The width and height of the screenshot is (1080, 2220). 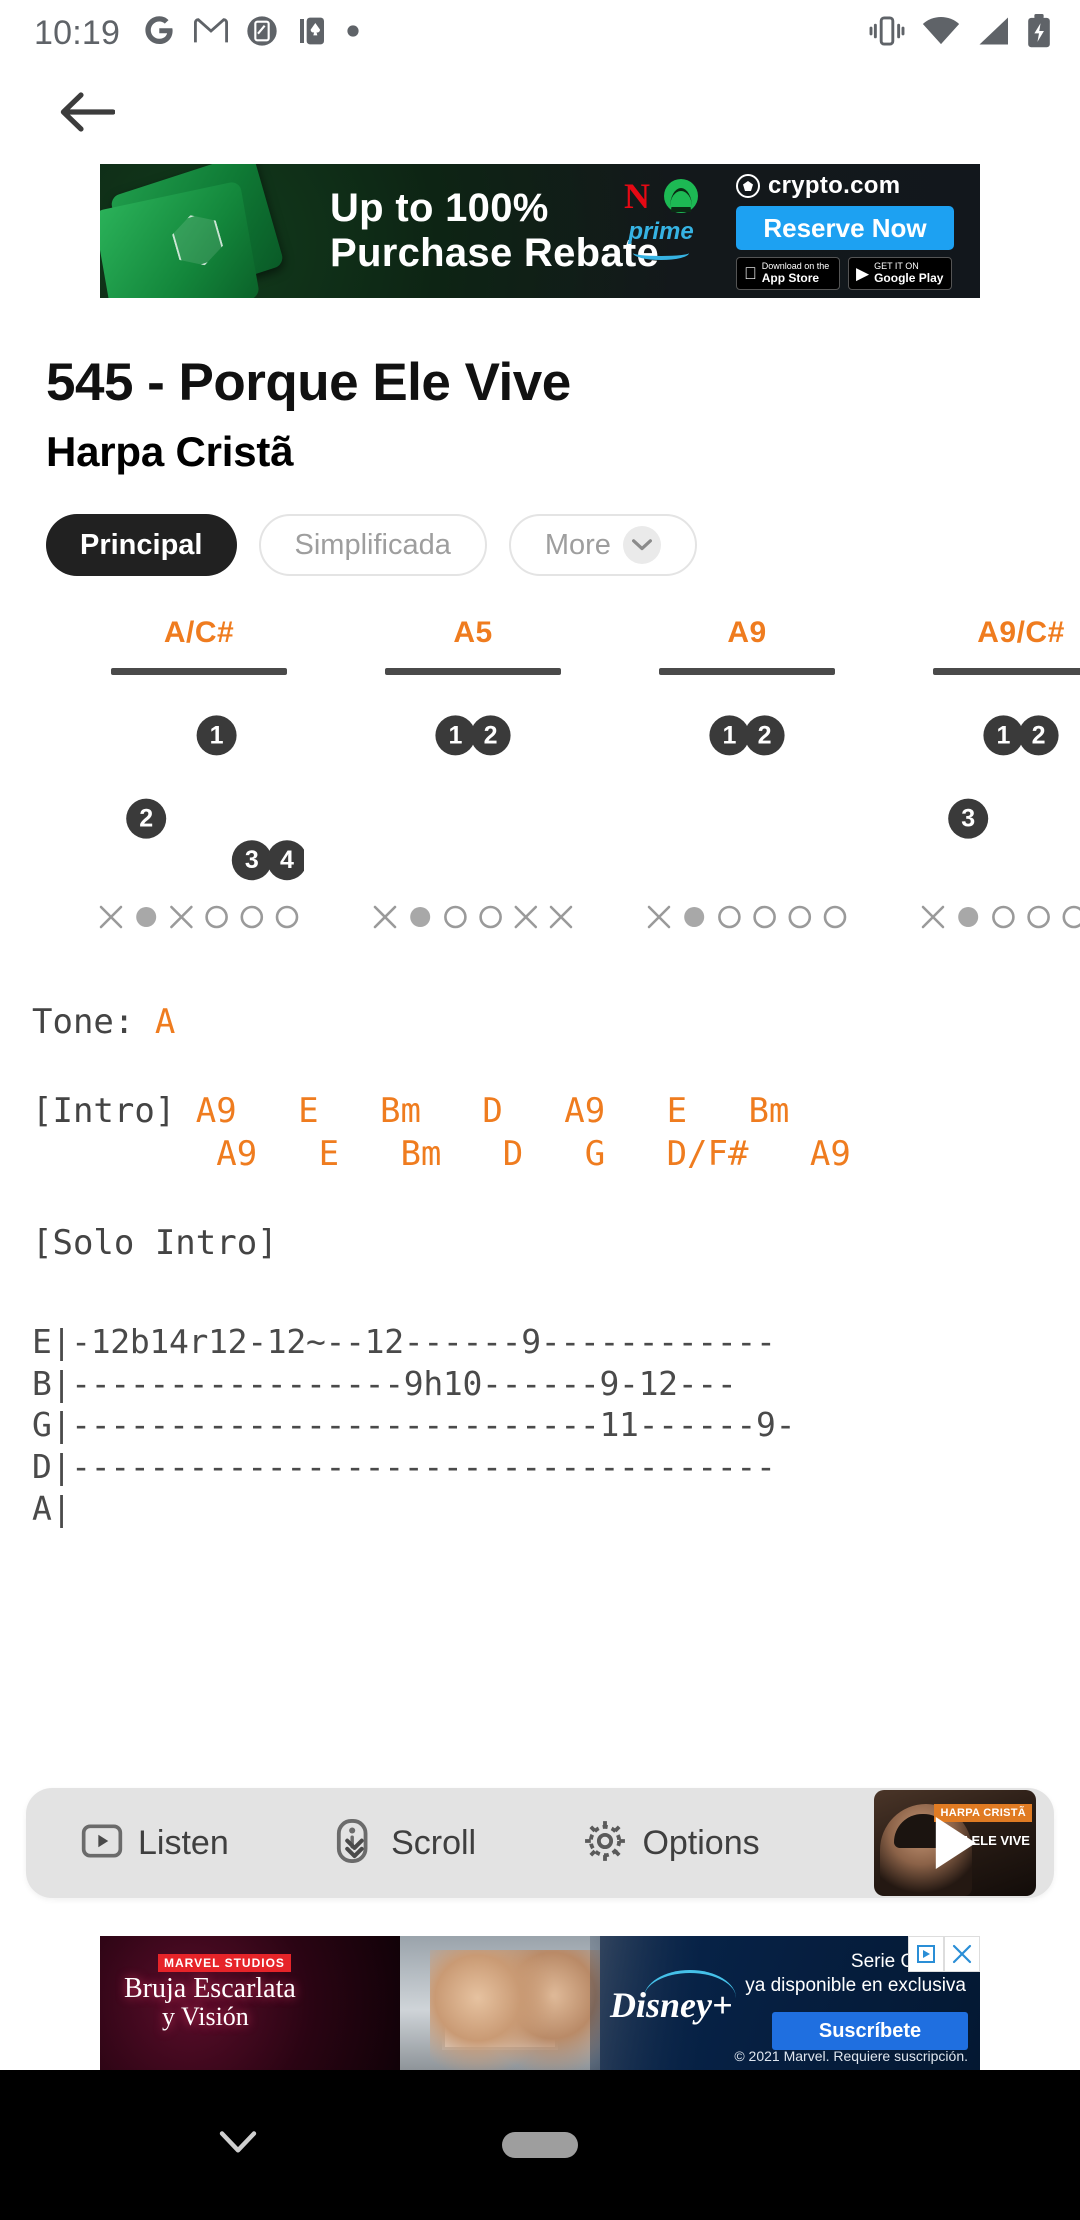 I want to click on play-icon, so click(x=955, y=1843).